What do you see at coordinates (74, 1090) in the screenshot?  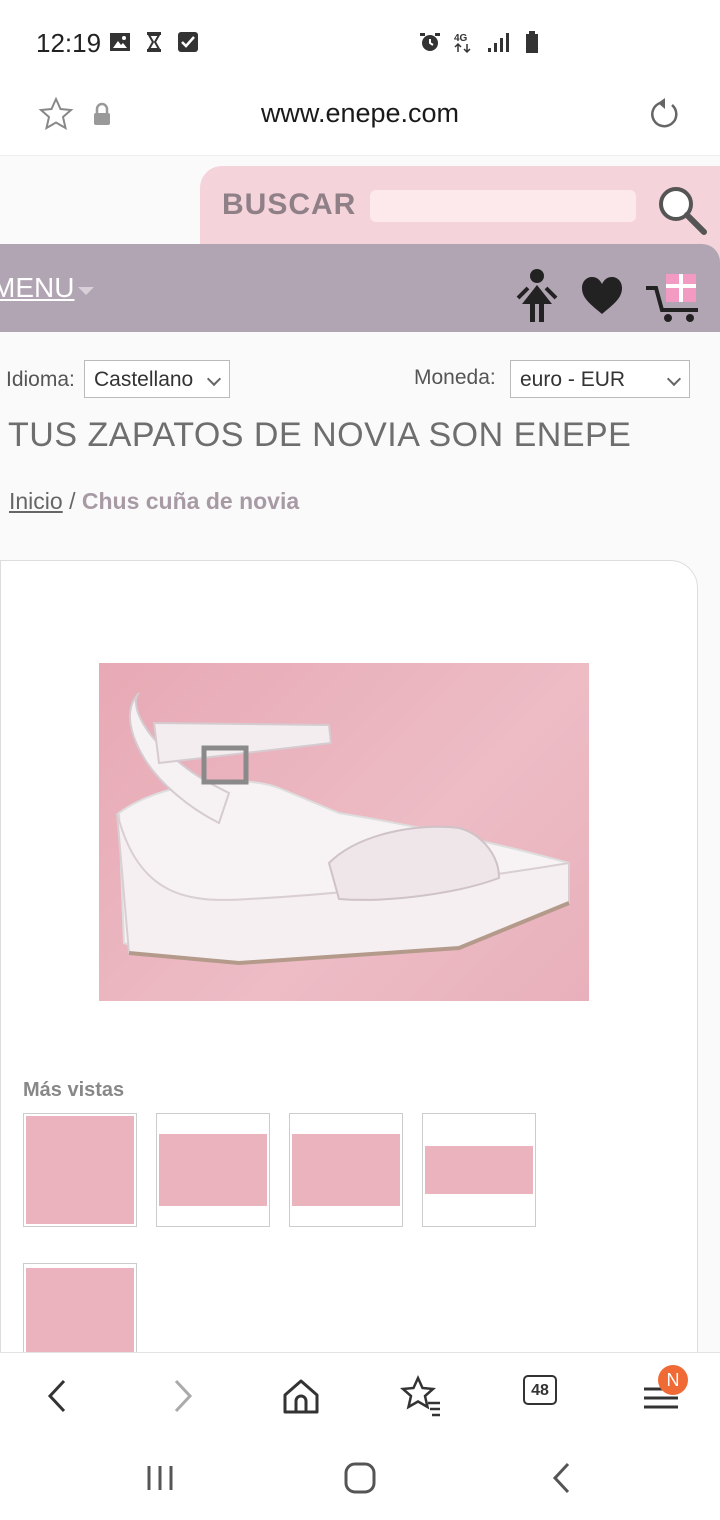 I see `more-views-label: Más vistas` at bounding box center [74, 1090].